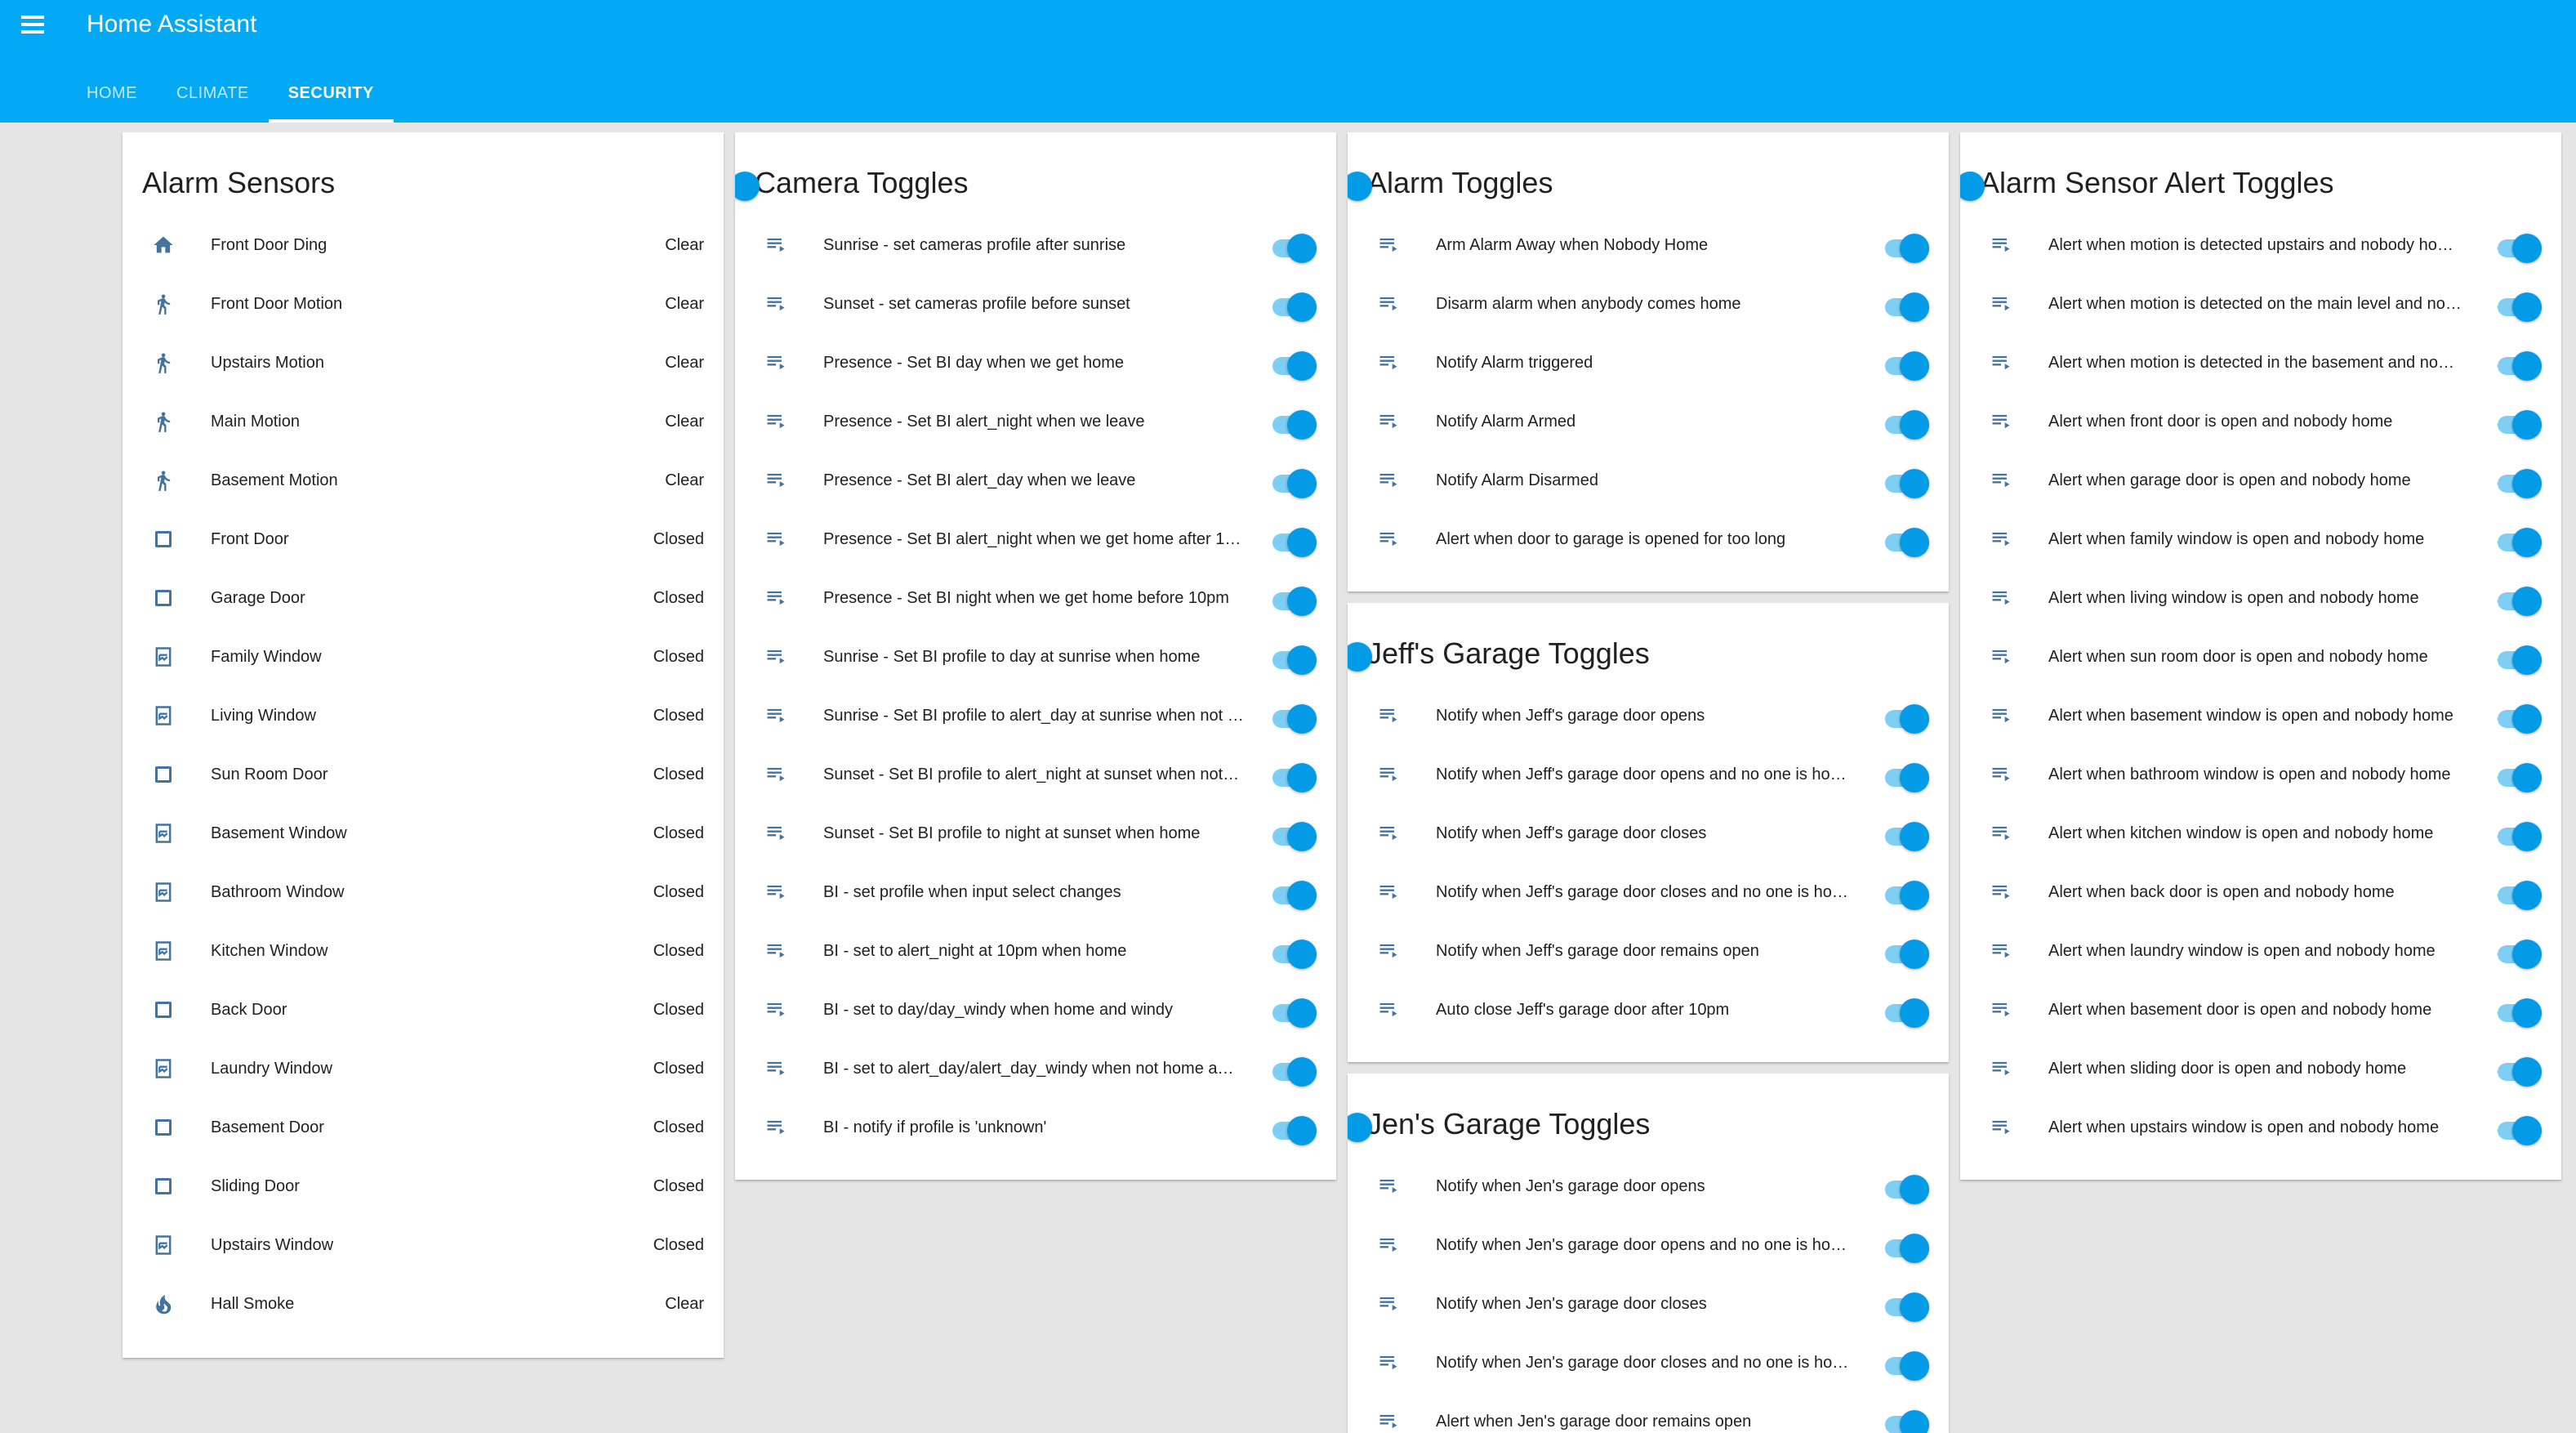 This screenshot has width=2576, height=1433. Describe the element at coordinates (1648, 834) in the screenshot. I see `automation-row: Notify when Jeff's garage door closes` at that location.